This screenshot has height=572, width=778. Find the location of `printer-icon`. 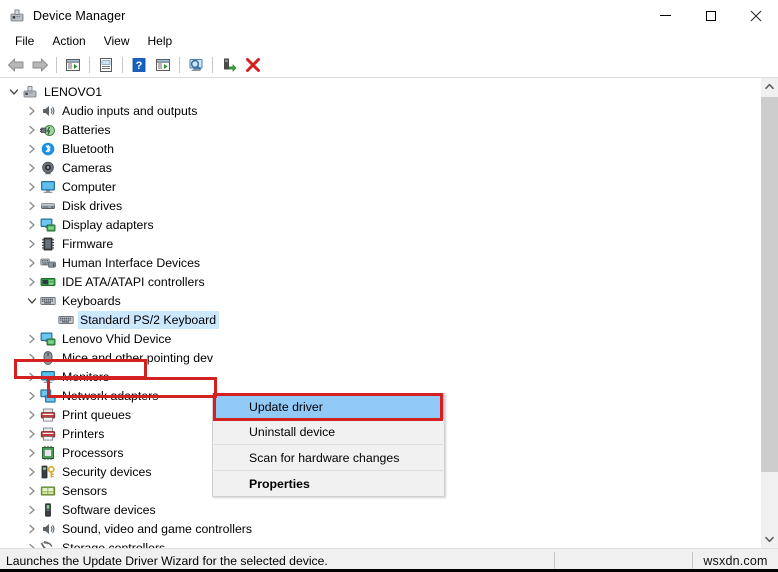

printer-icon is located at coordinates (48, 415).